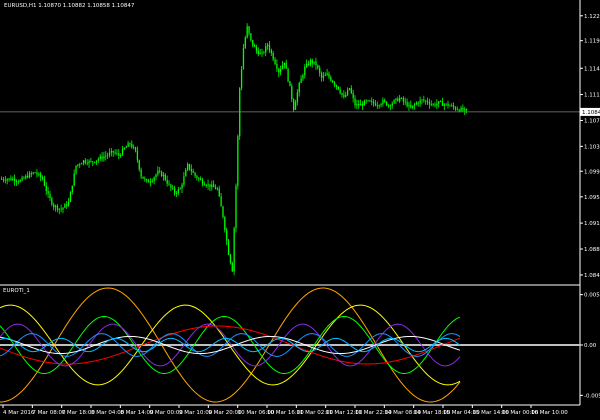 The width and height of the screenshot is (600, 420). Describe the element at coordinates (592, 296) in the screenshot. I see `indicator-tick-label: 0.0053` at that location.